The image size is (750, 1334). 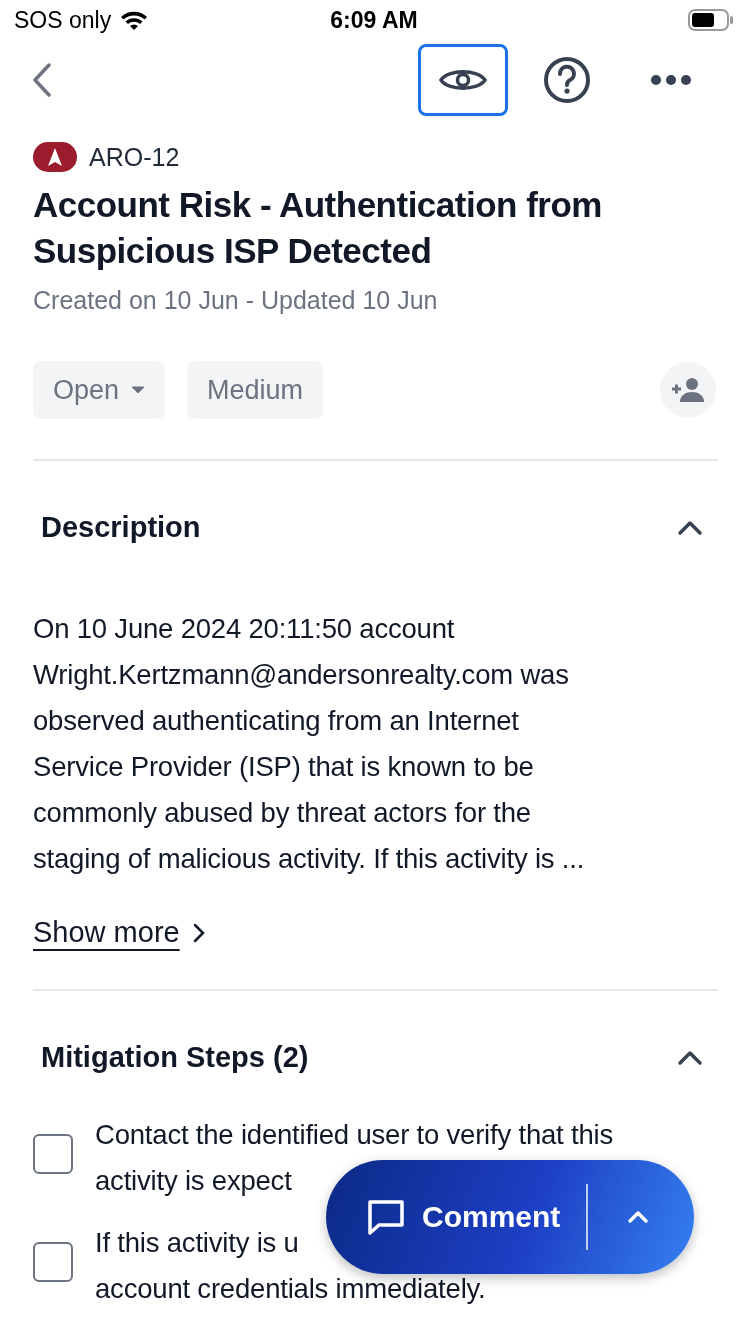 What do you see at coordinates (374, 20) in the screenshot?
I see `time-text: 6:09 AM` at bounding box center [374, 20].